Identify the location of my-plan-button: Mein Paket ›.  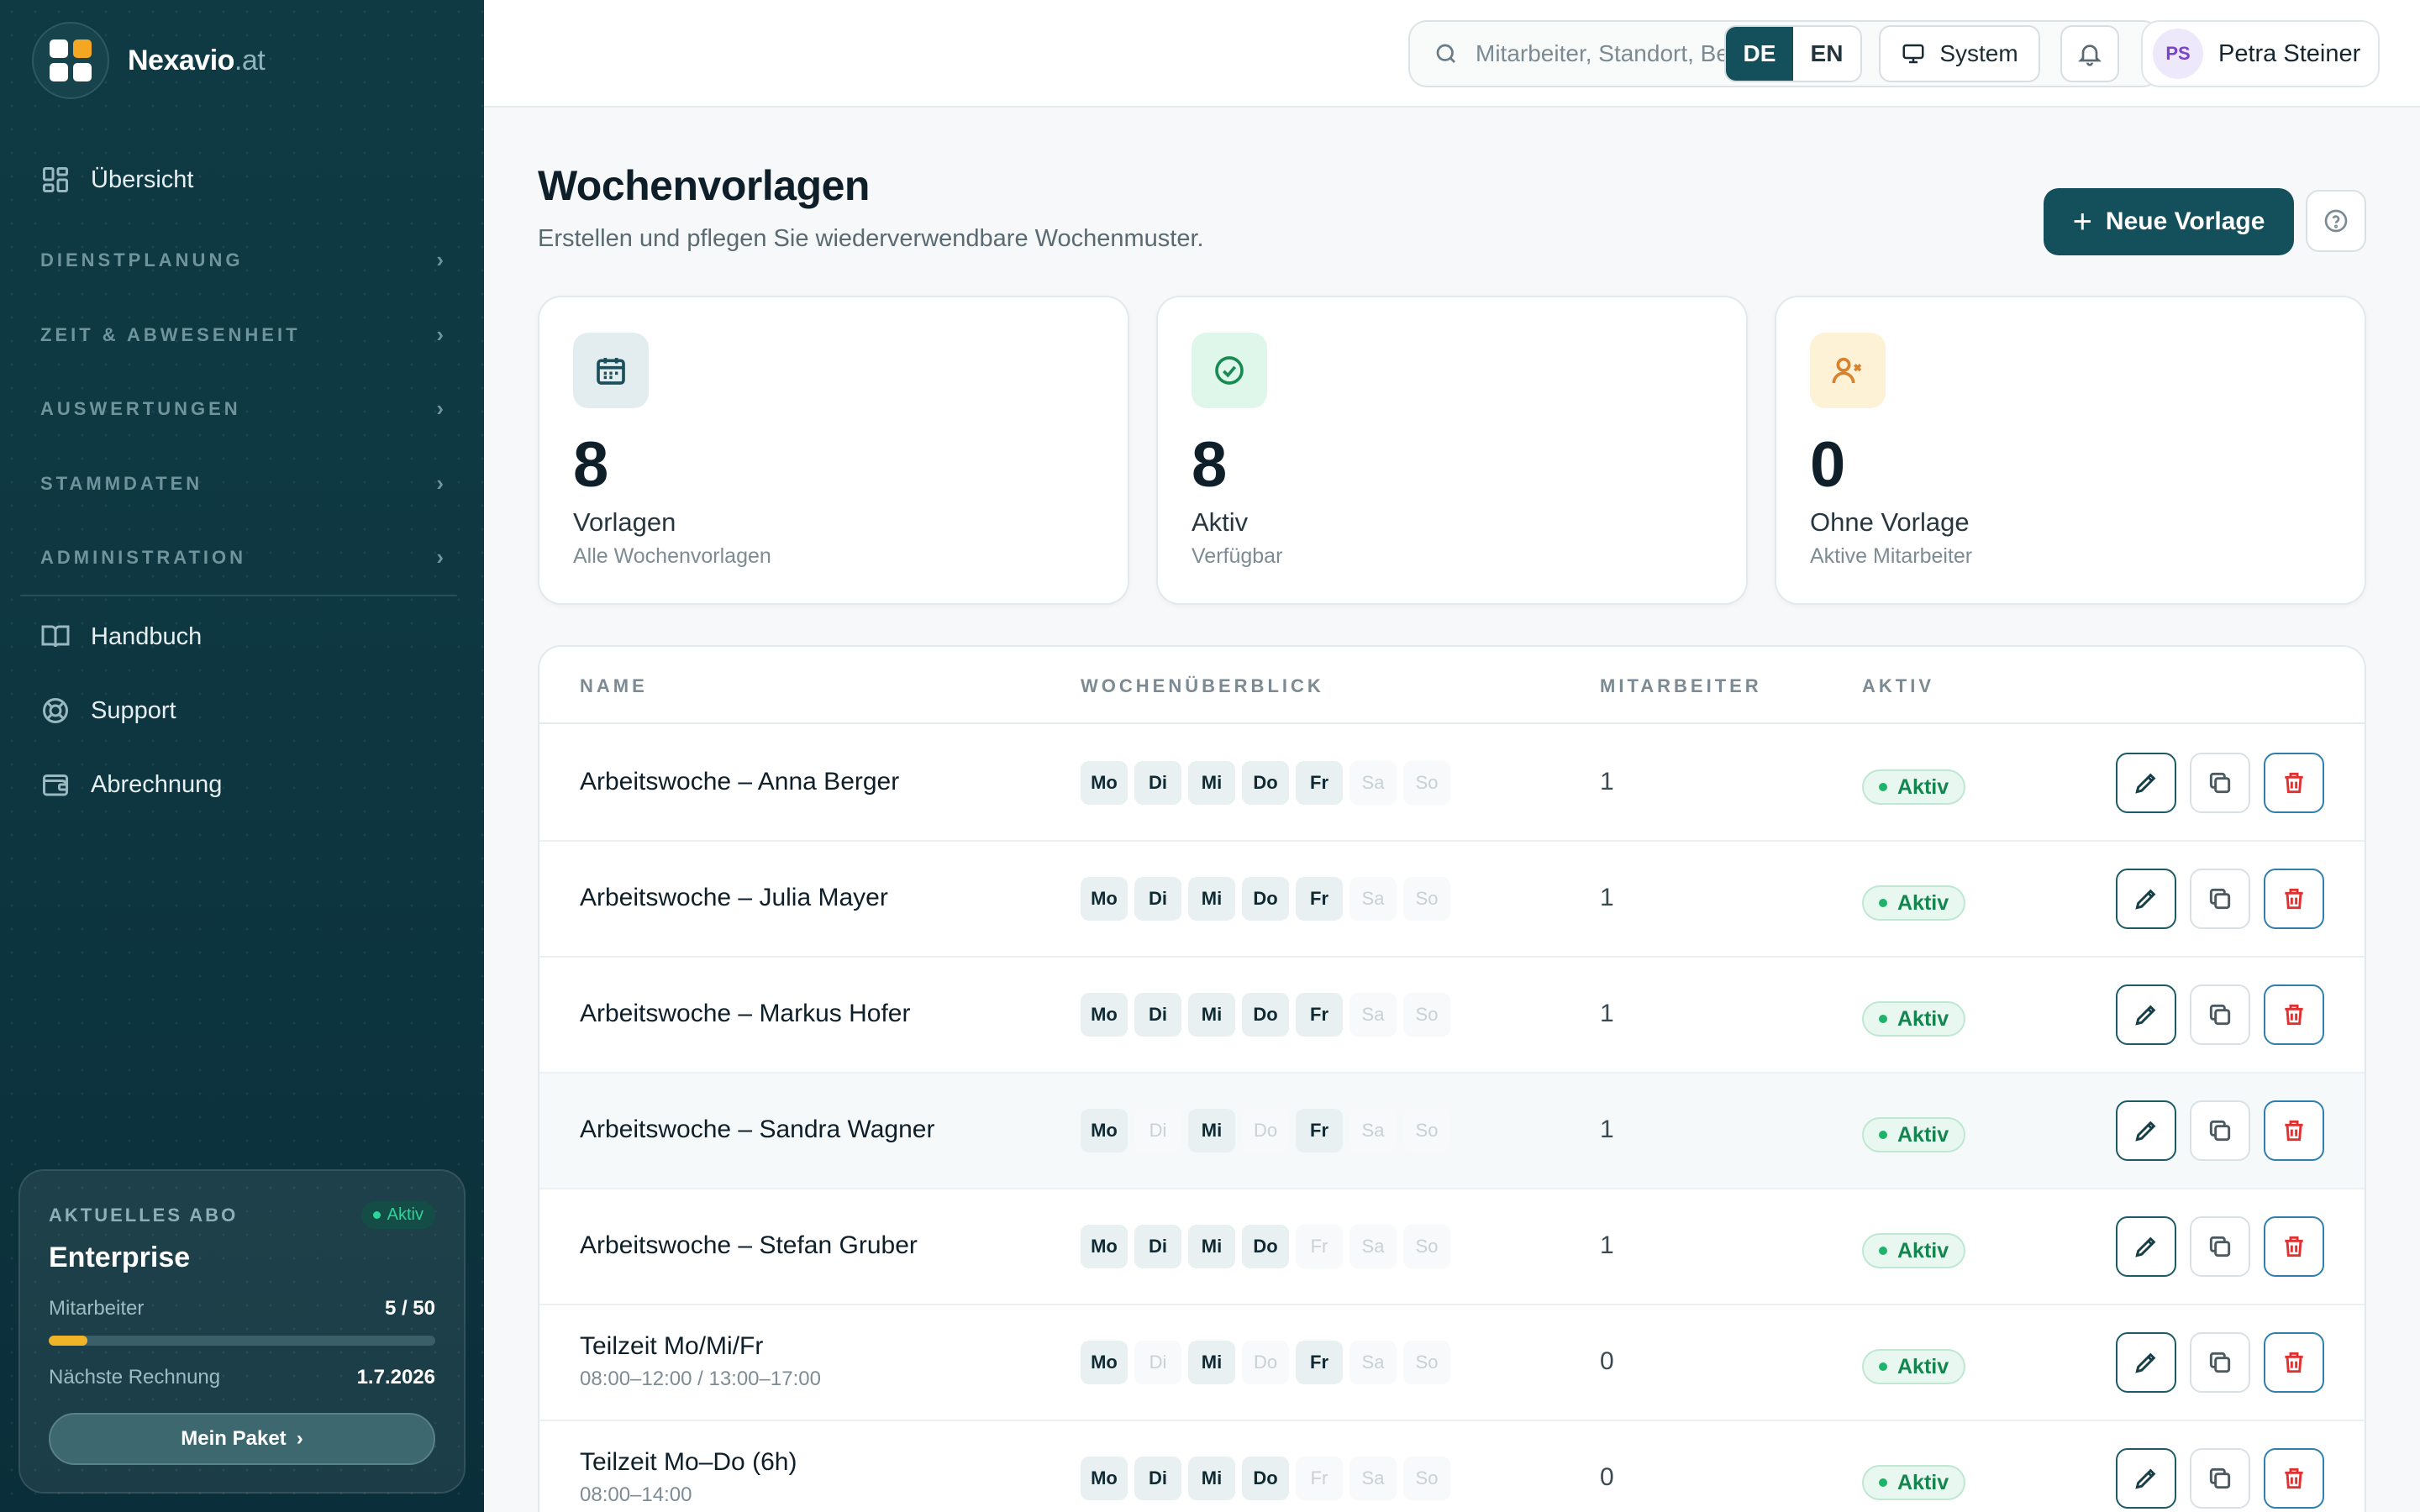
(242, 1439).